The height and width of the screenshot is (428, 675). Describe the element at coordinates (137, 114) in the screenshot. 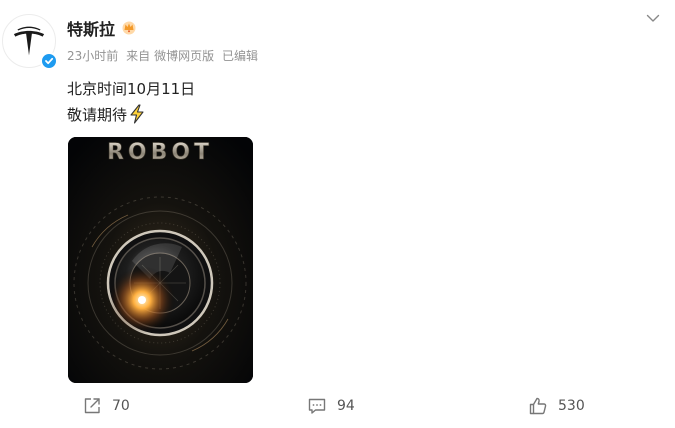

I see `lightning-emoji-icon` at that location.